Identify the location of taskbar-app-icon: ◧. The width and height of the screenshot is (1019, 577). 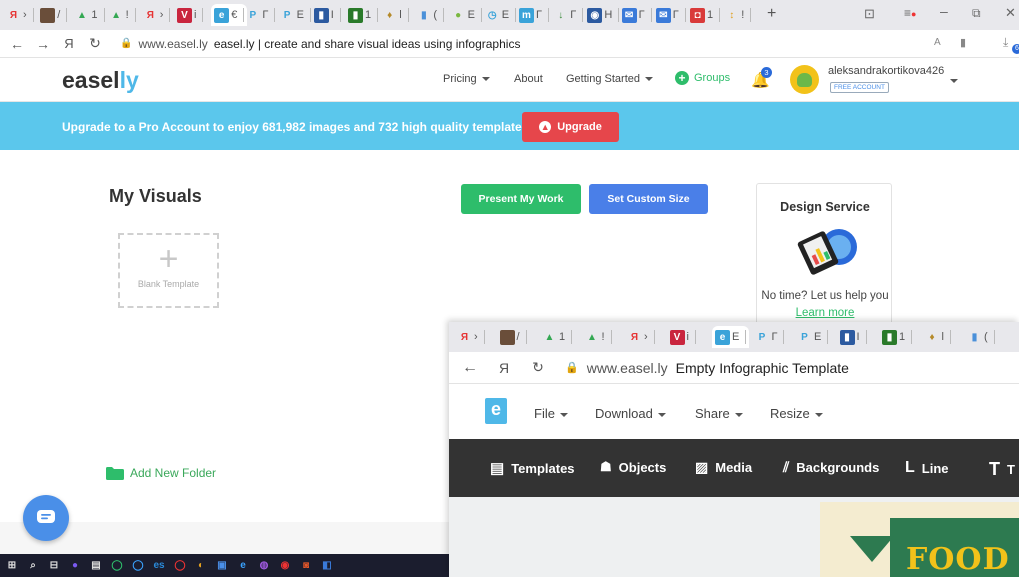
(327, 566).